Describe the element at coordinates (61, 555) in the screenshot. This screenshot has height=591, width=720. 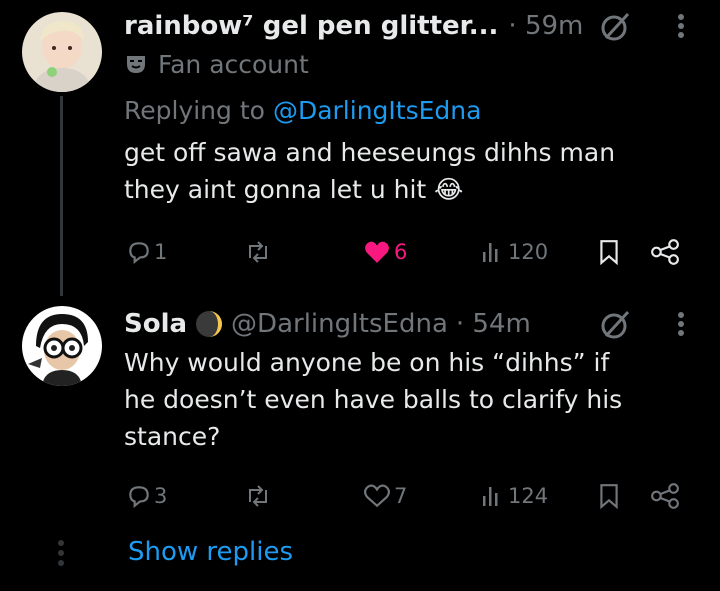
I see `thread-dots-icon` at that location.